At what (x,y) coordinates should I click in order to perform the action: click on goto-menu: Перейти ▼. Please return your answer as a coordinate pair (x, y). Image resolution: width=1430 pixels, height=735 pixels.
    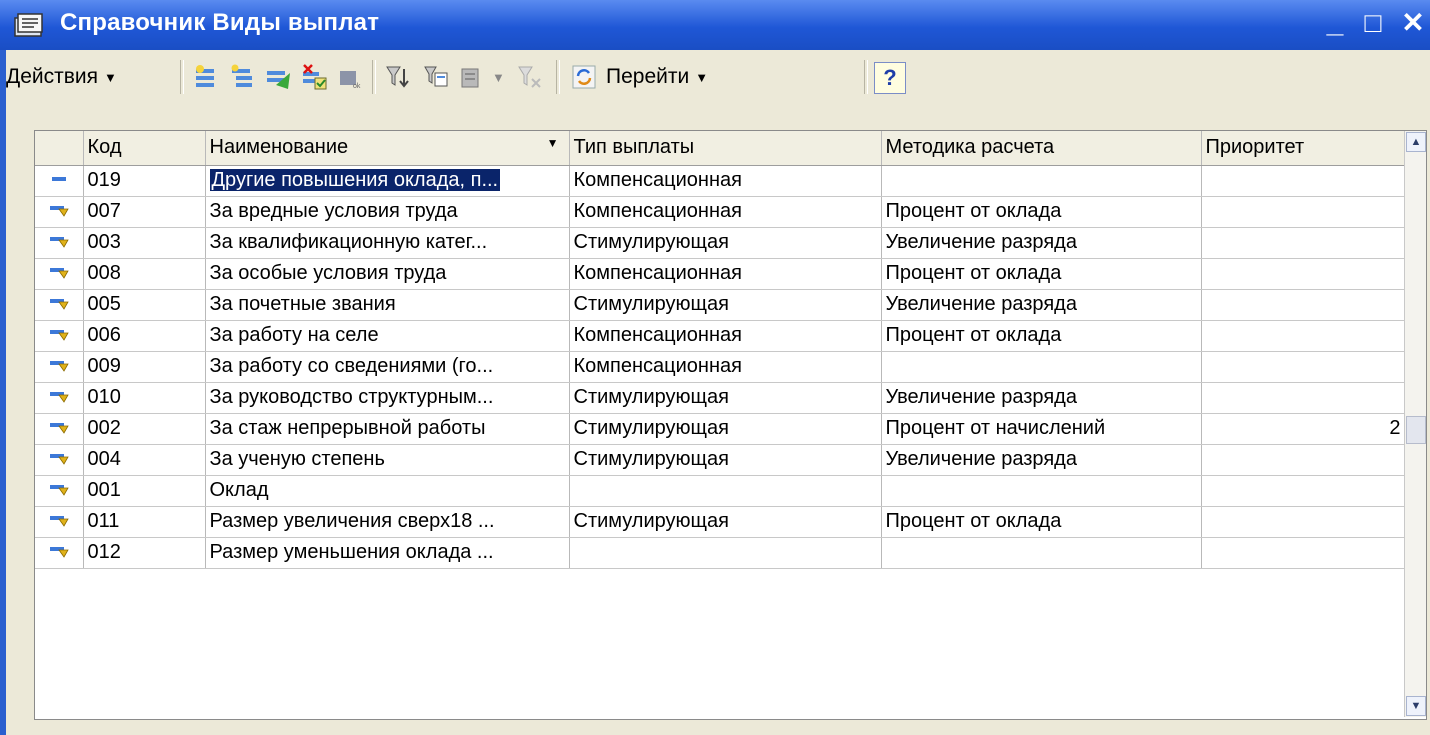
    Looking at the image, I should click on (639, 77).